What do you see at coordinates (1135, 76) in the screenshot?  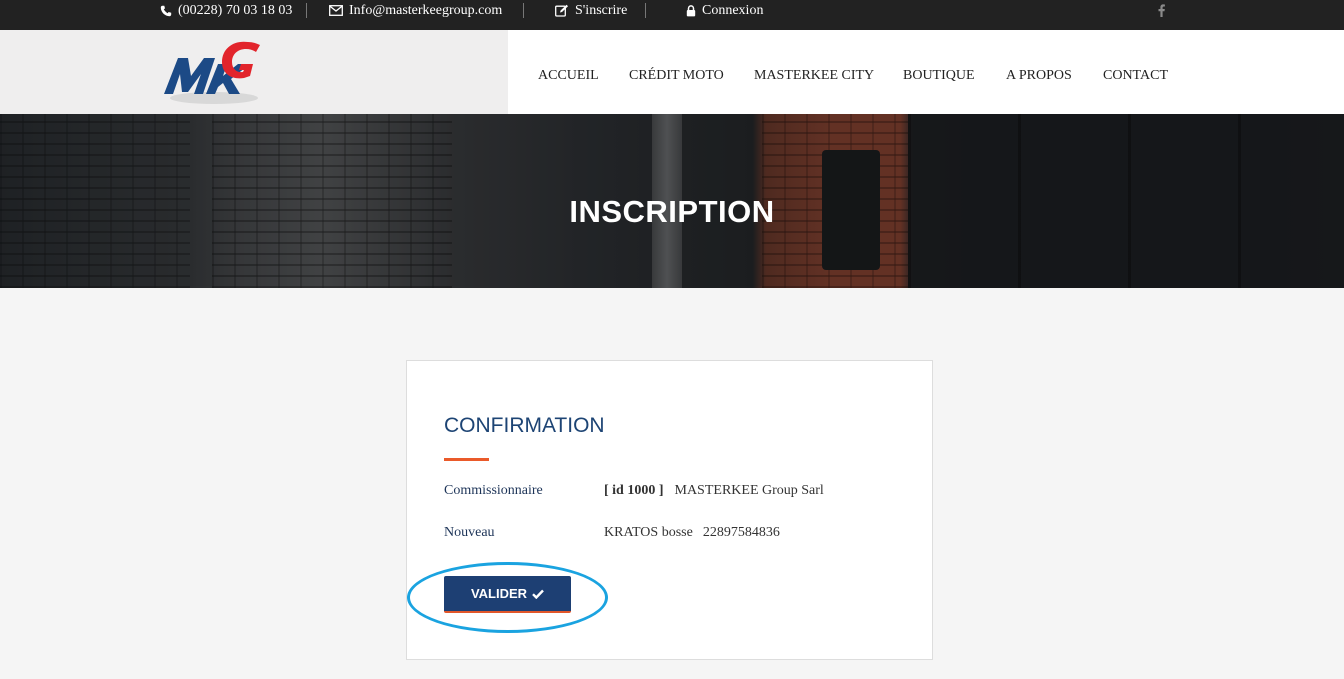 I see `nav-contact: CONTACT` at bounding box center [1135, 76].